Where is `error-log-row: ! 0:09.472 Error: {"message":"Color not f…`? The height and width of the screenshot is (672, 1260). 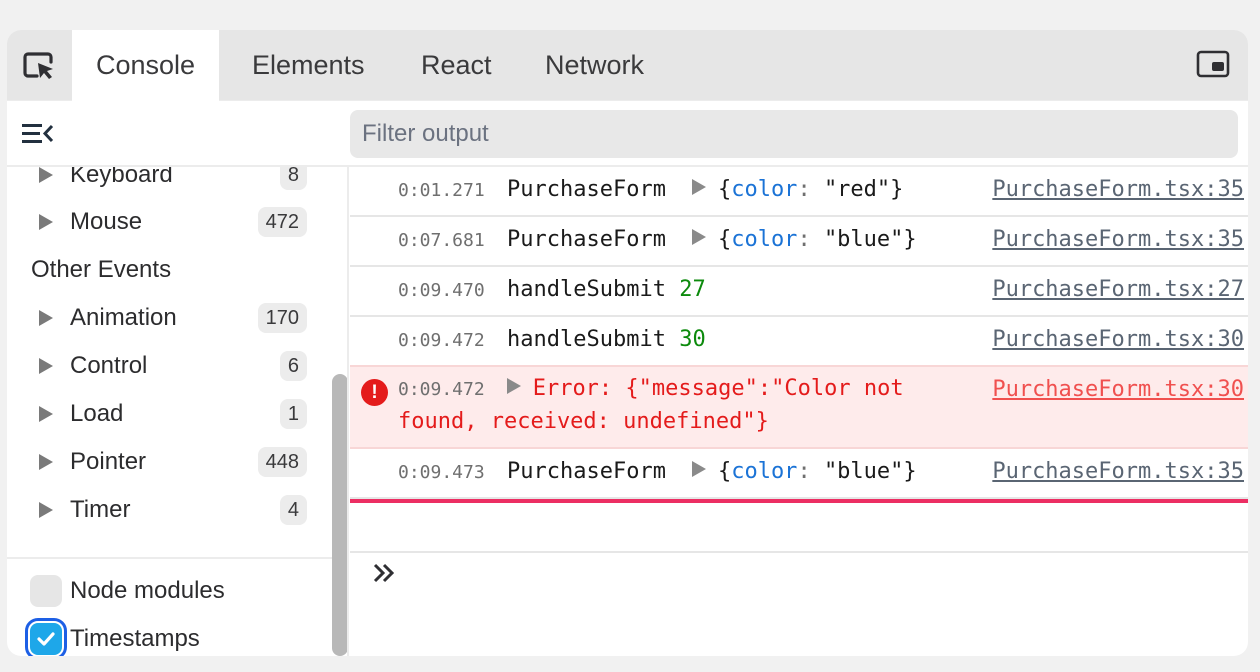
error-log-row: ! 0:09.472 Error: {"message":"Color not f… is located at coordinates (799, 407).